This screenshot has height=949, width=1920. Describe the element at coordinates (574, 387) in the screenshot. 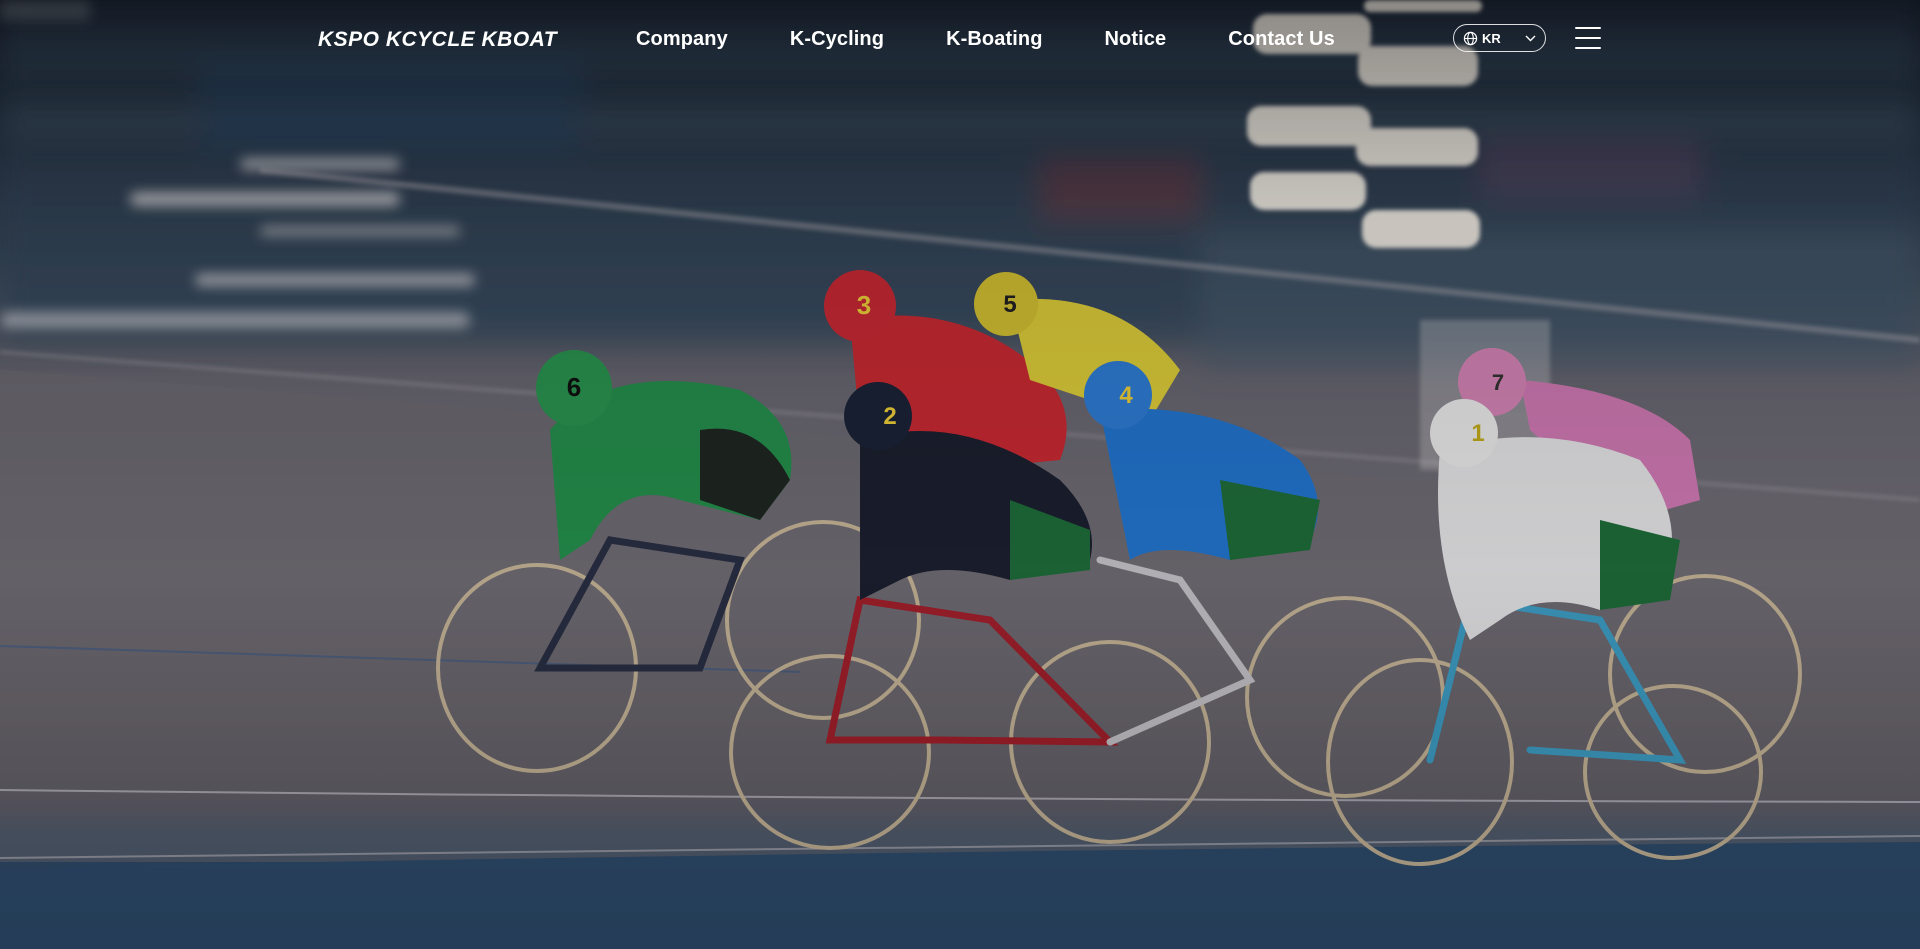

I see `rider-number-0: 6` at that location.